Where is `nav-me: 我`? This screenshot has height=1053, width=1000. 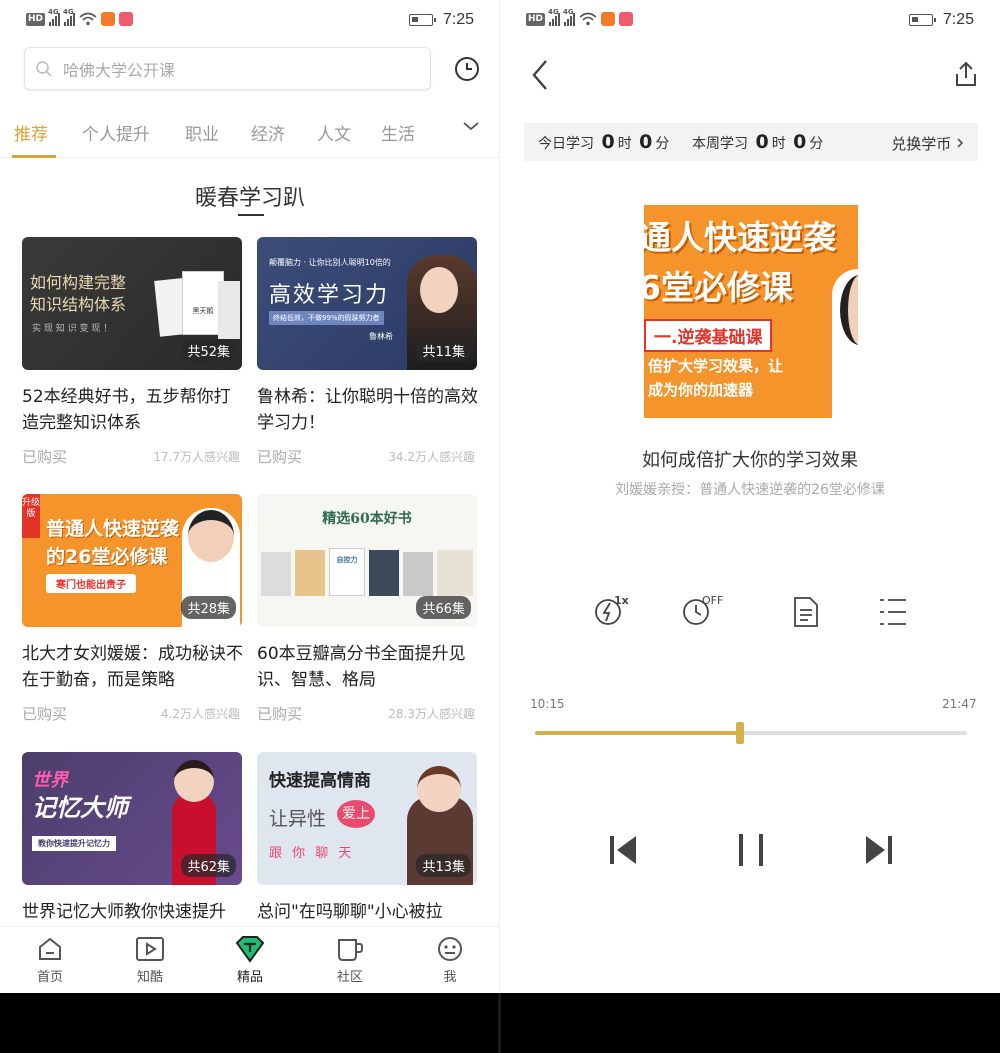 nav-me: 我 is located at coordinates (450, 960).